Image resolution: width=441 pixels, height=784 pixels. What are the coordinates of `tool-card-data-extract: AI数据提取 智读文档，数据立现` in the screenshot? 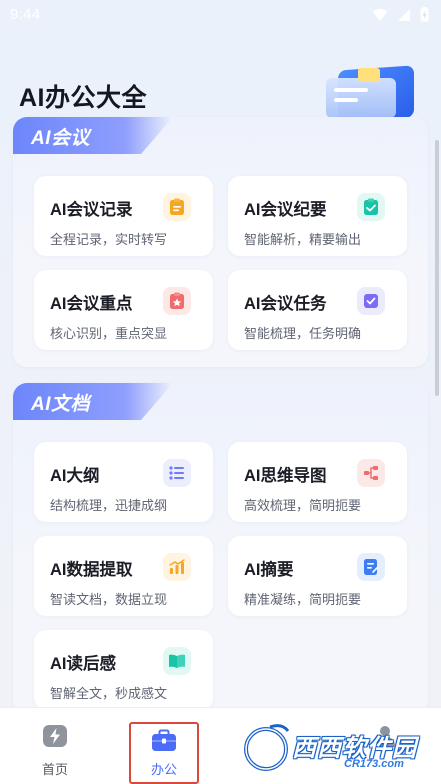 It's located at (123, 576).